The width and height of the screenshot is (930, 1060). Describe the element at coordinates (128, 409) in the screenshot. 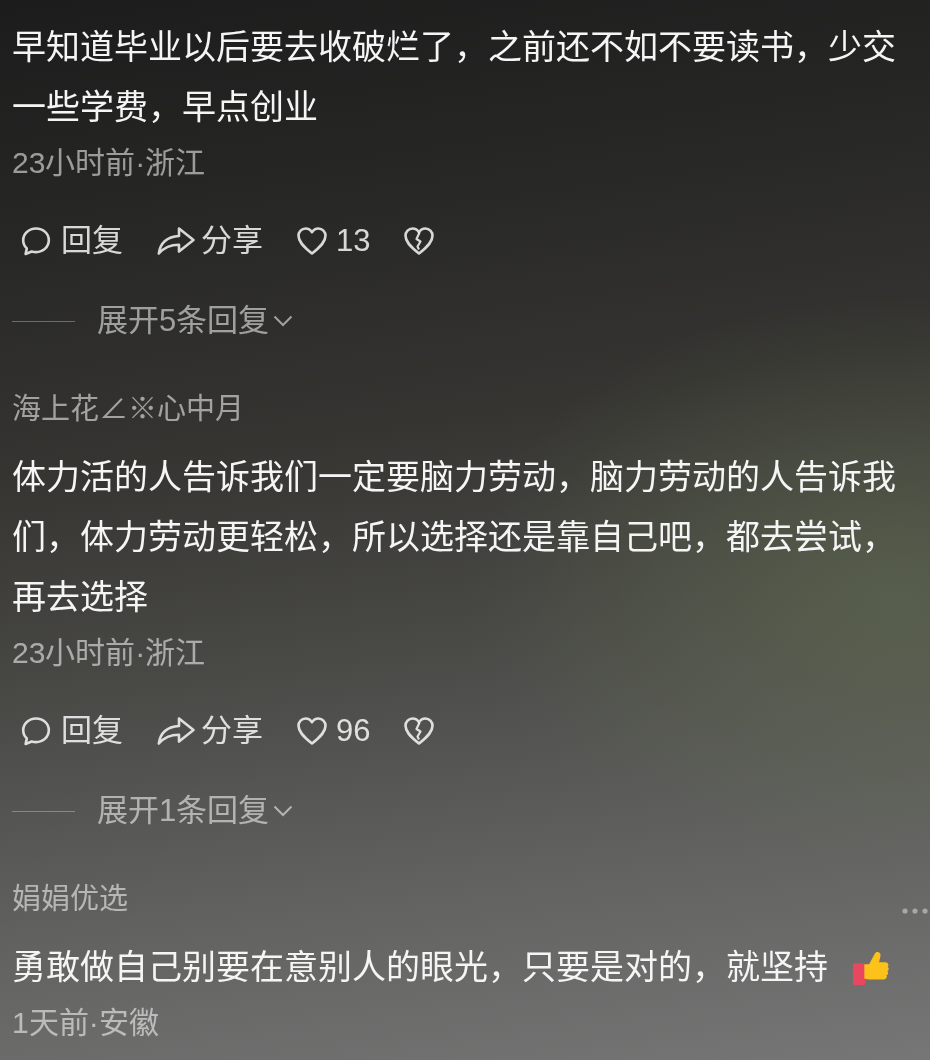

I see `username: 海上花∠※心中月` at that location.